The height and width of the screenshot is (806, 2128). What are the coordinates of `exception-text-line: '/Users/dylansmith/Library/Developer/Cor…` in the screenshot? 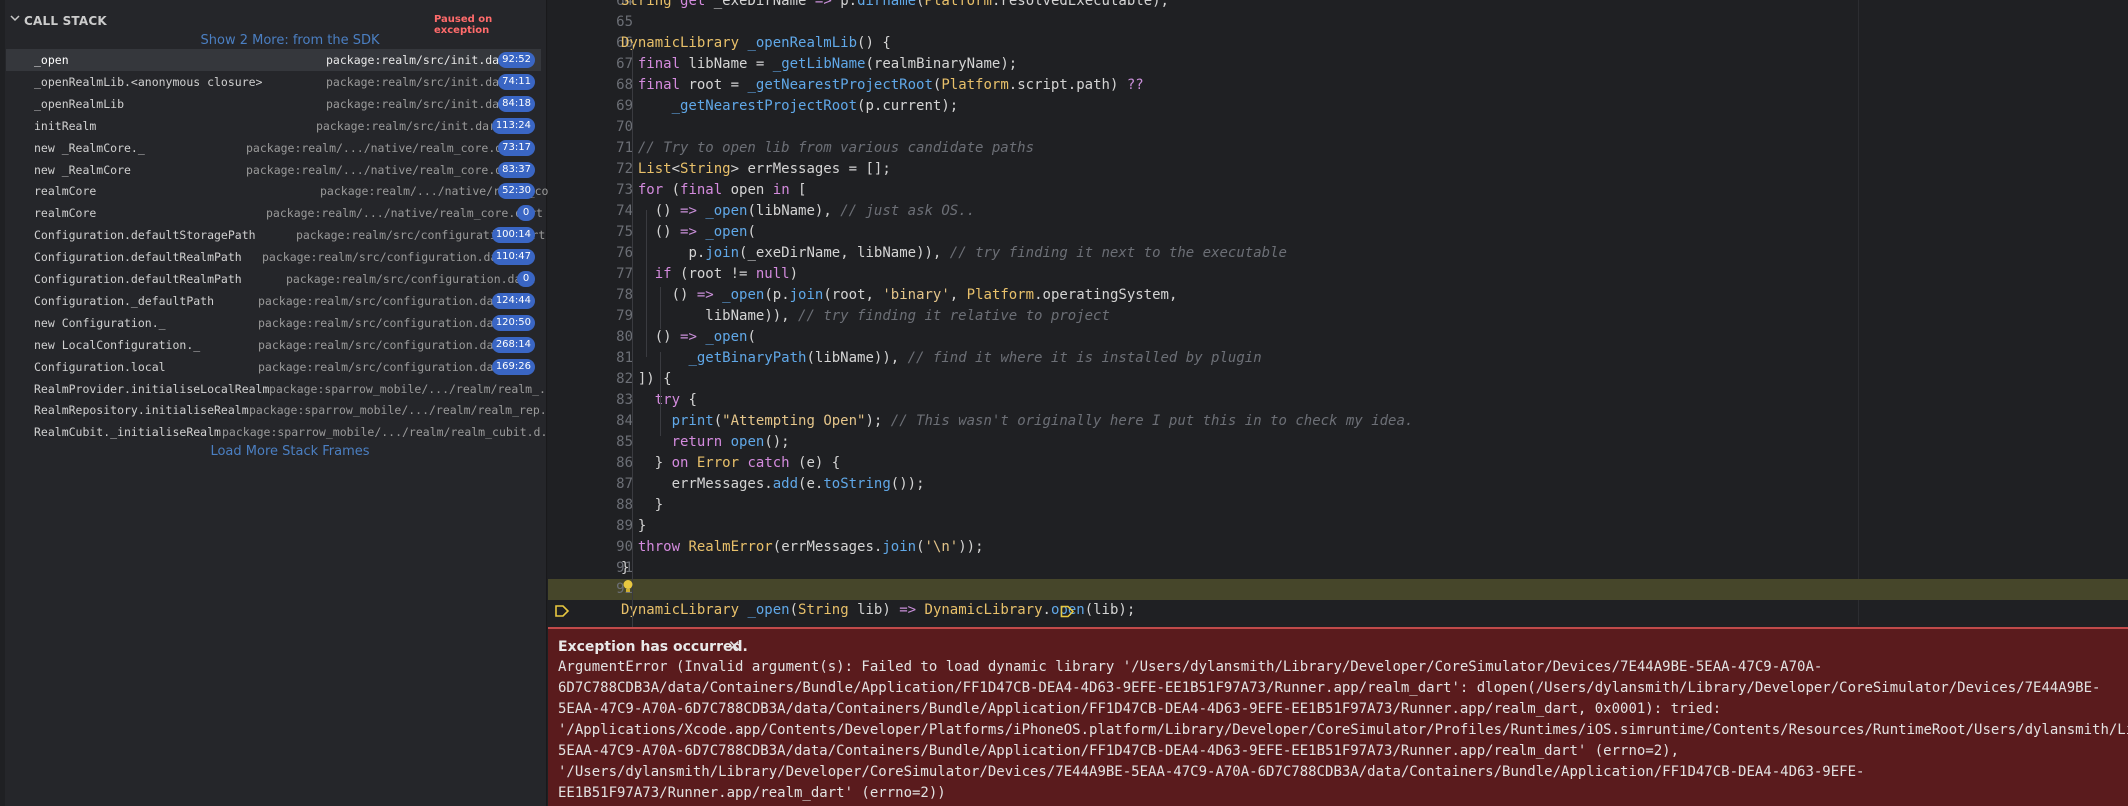 It's located at (1211, 772).